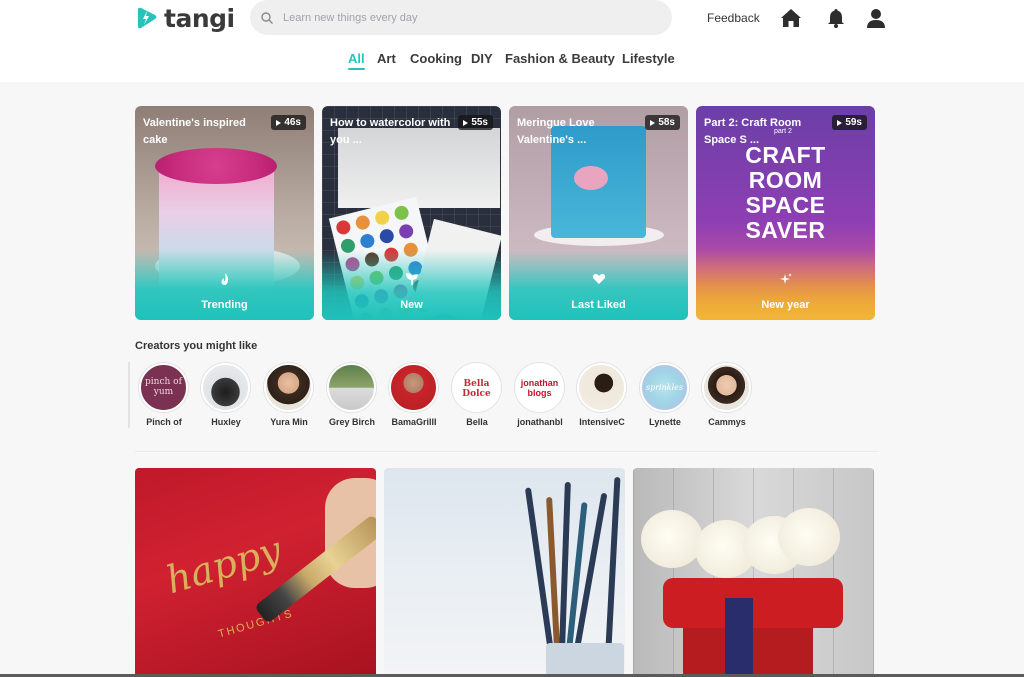 This screenshot has height=677, width=1024. I want to click on duration-badge: 59s, so click(849, 122).